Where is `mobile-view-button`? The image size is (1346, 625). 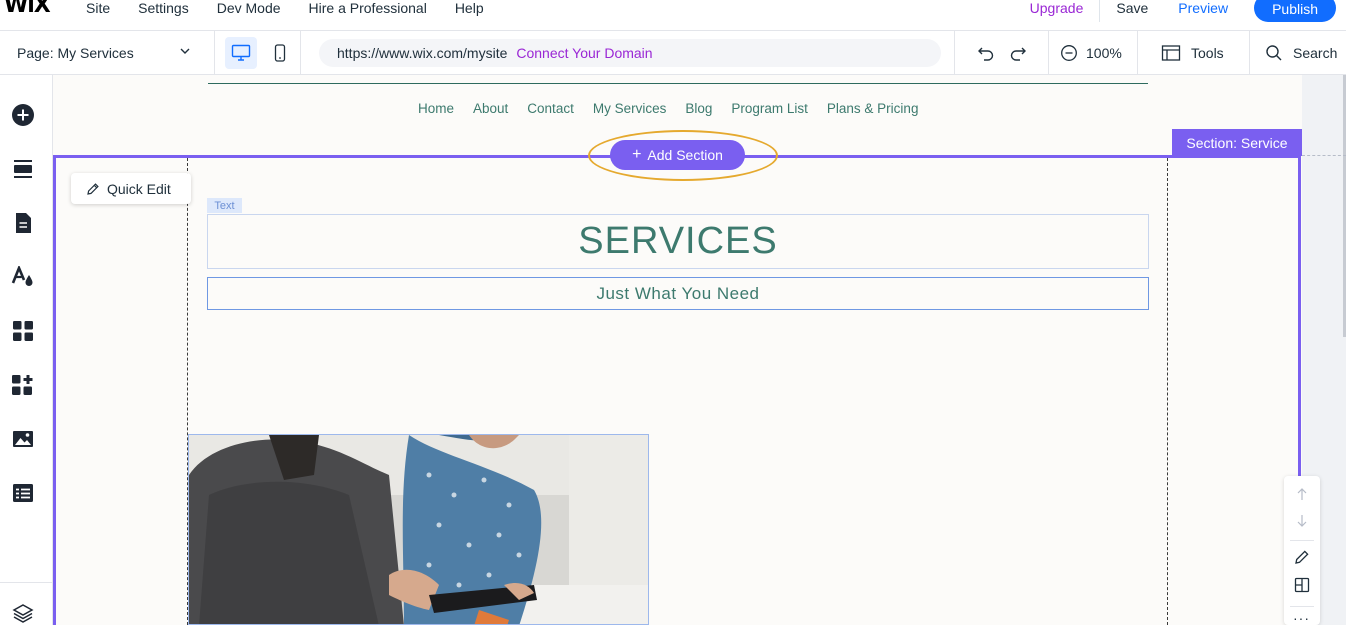 mobile-view-button is located at coordinates (280, 53).